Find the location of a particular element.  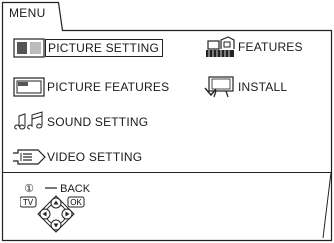

menu-item-label: PICTURE SETTING is located at coordinates (104, 48).